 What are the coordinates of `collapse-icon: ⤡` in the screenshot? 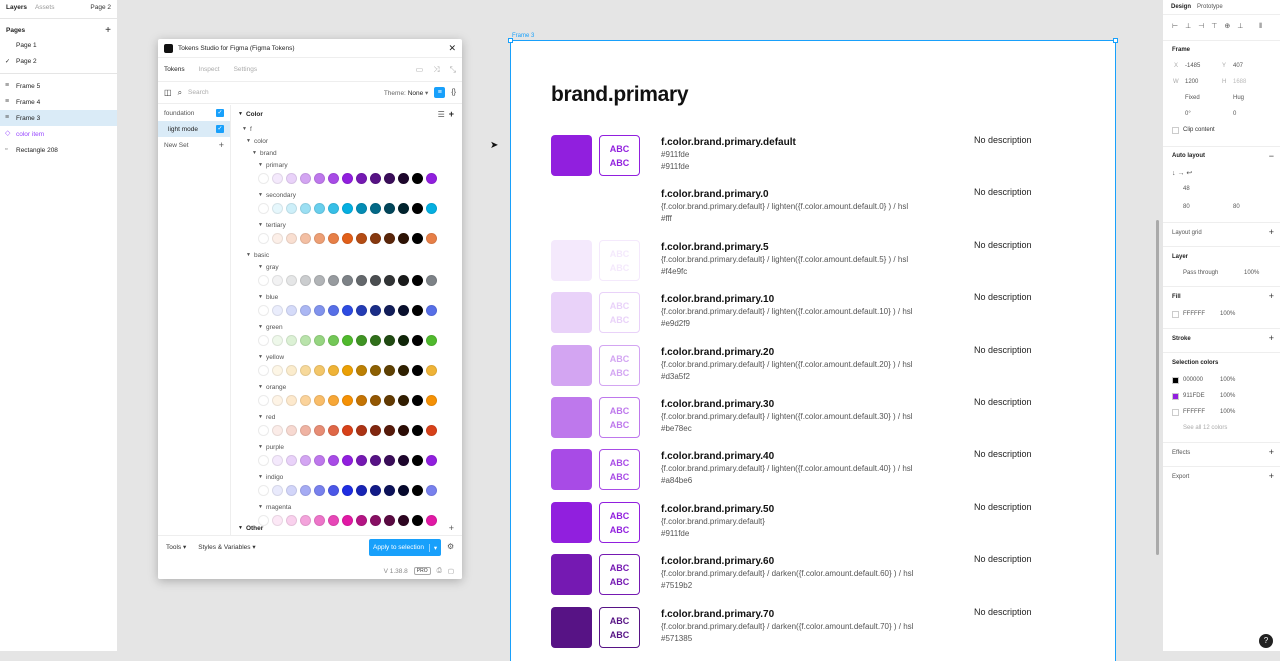 It's located at (453, 70).